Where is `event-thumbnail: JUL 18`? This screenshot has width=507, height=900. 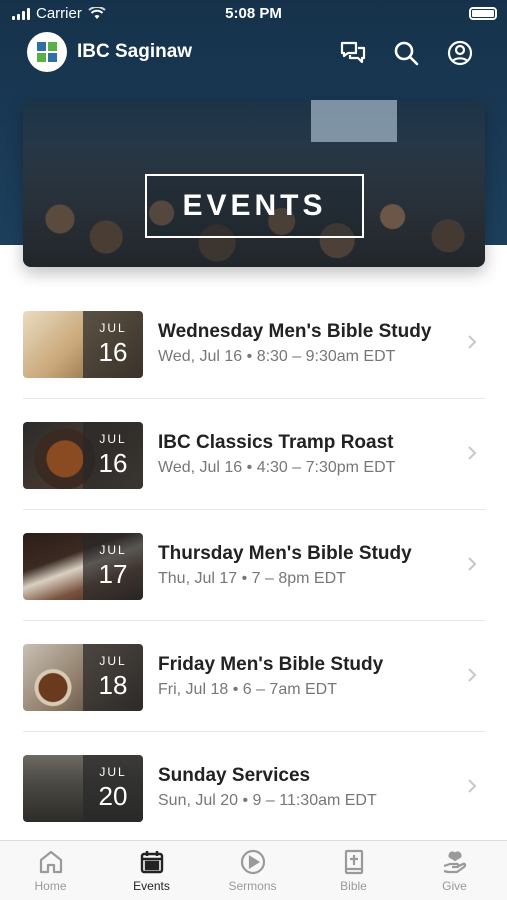
event-thumbnail: JUL 18 is located at coordinates (83, 677).